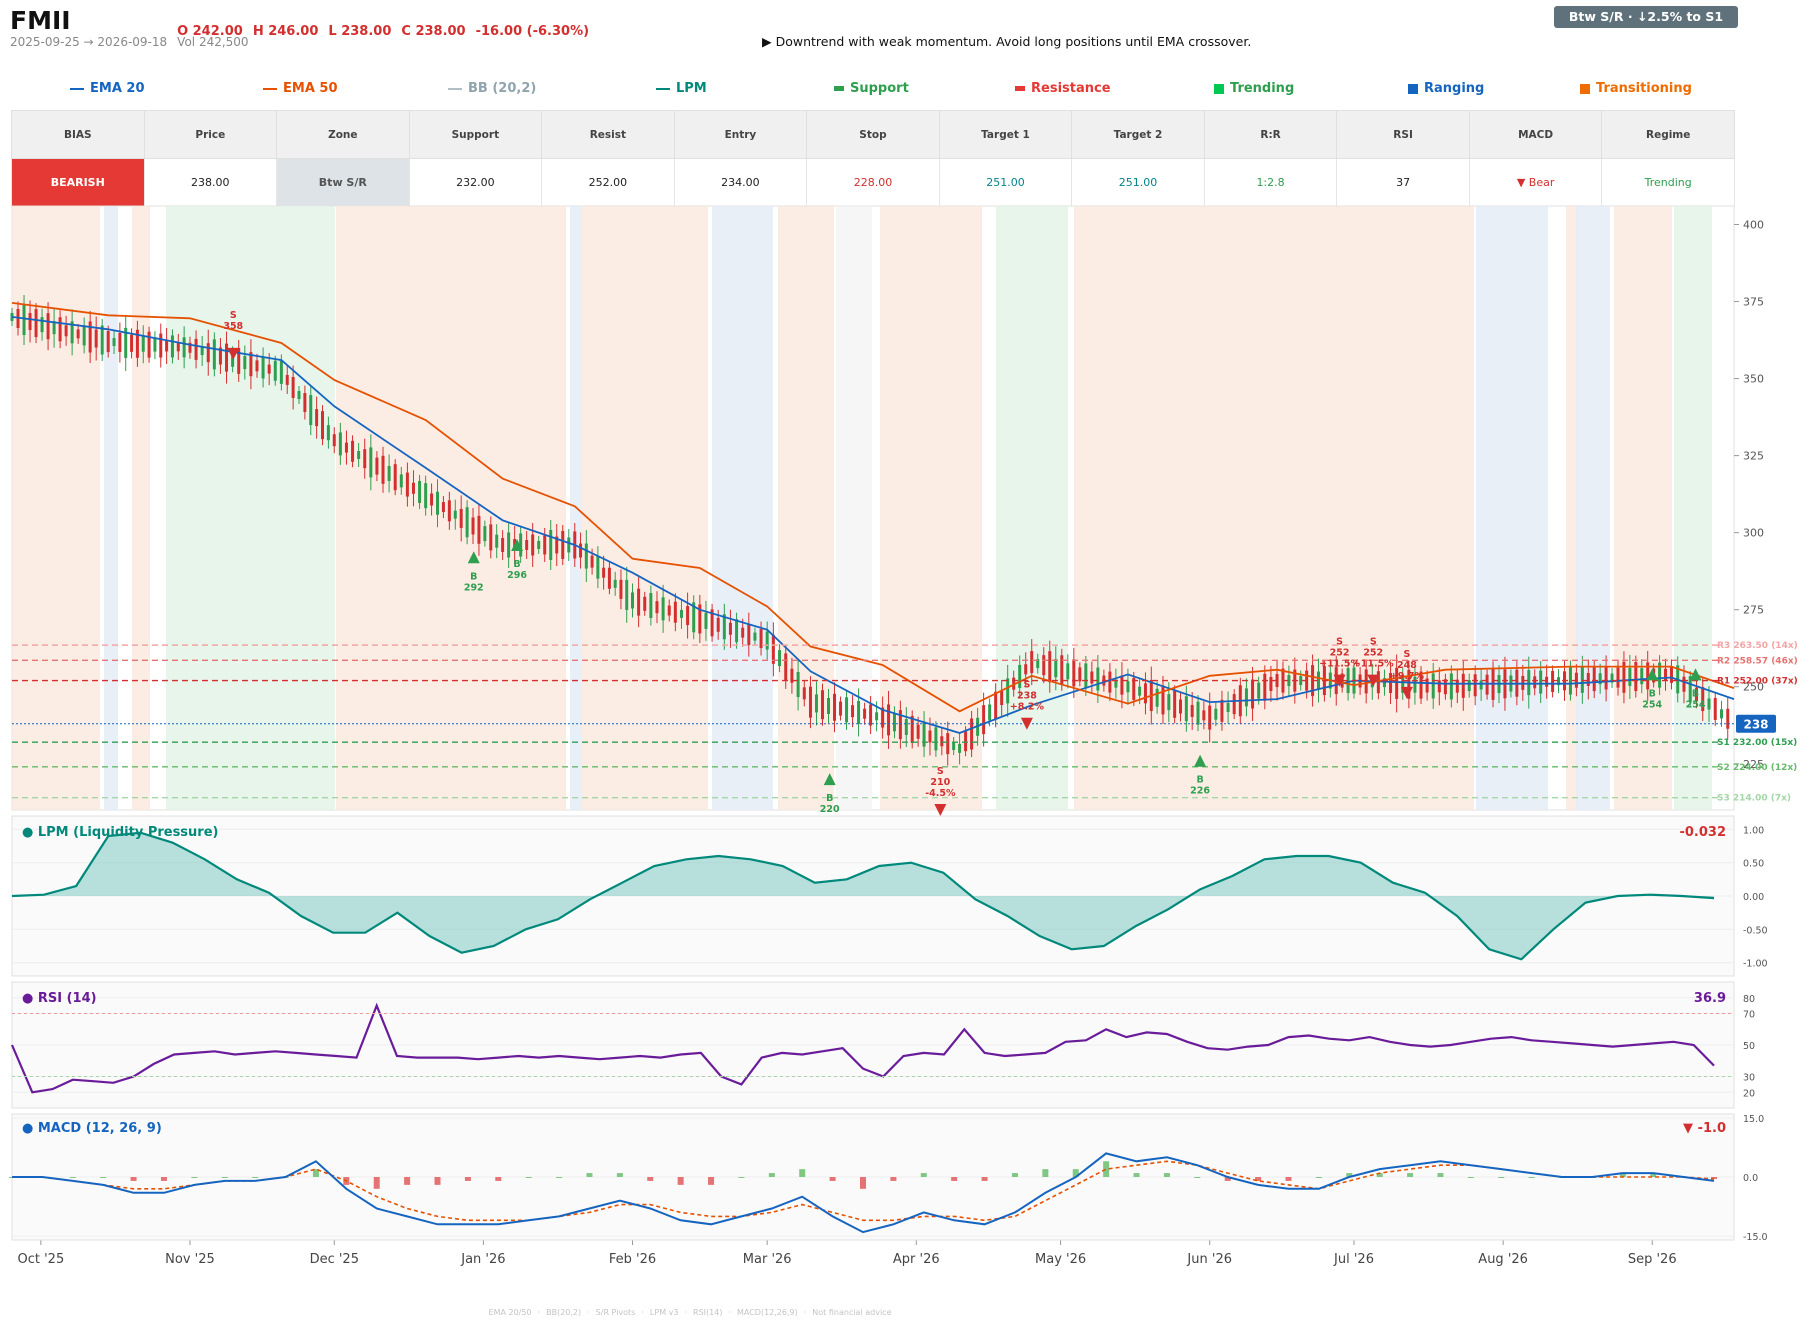 Image resolution: width=1809 pixels, height=1330 pixels. What do you see at coordinates (1757, 646) in the screenshot?
I see `sr-level-label: R3 263.50 (14x)` at bounding box center [1757, 646].